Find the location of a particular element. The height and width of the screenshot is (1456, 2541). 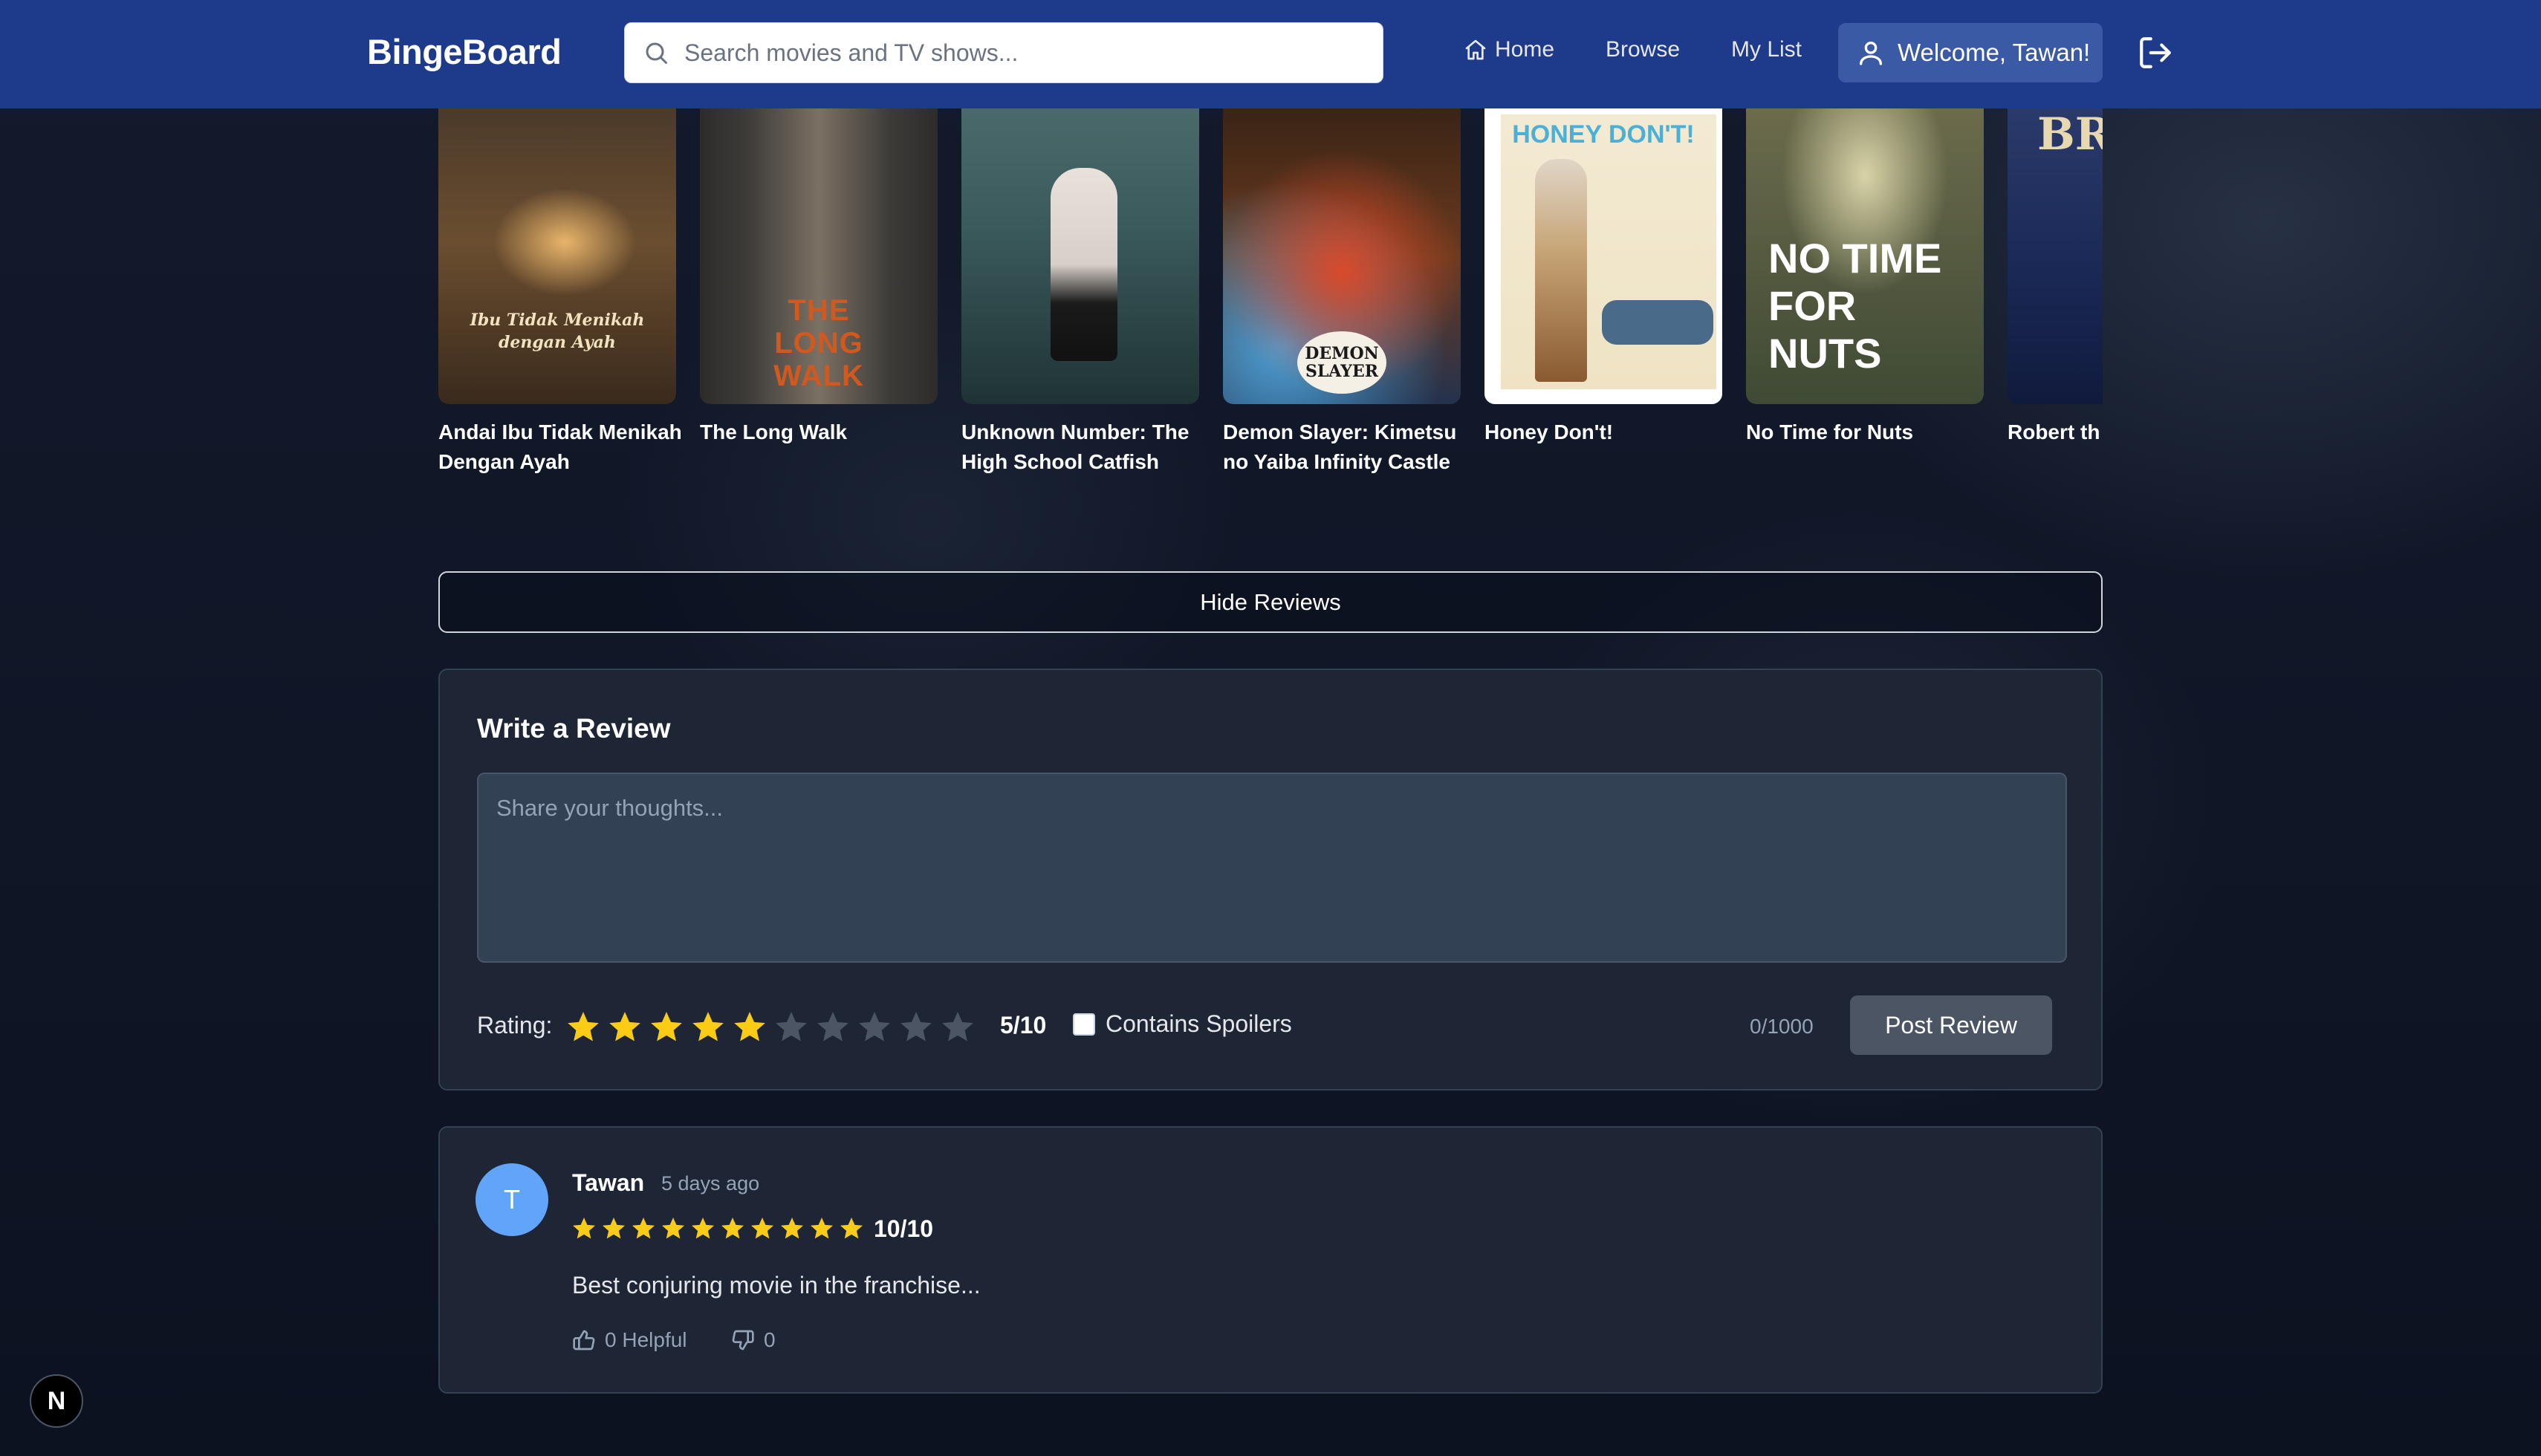

rating-value: 5/10 is located at coordinates (1024, 1025).